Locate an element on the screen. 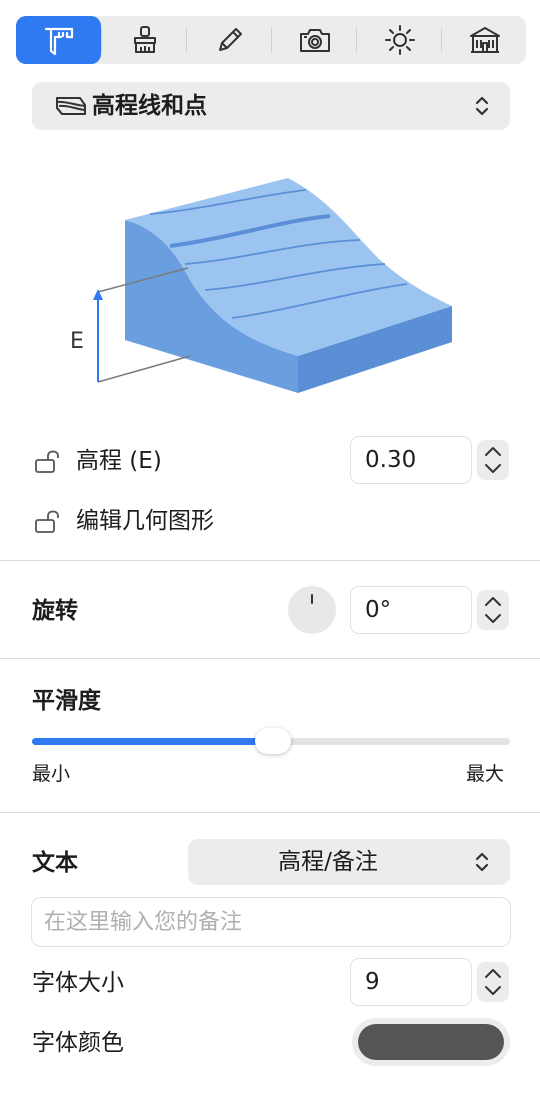 The image size is (540, 1102). camera-icon is located at coordinates (314, 40).